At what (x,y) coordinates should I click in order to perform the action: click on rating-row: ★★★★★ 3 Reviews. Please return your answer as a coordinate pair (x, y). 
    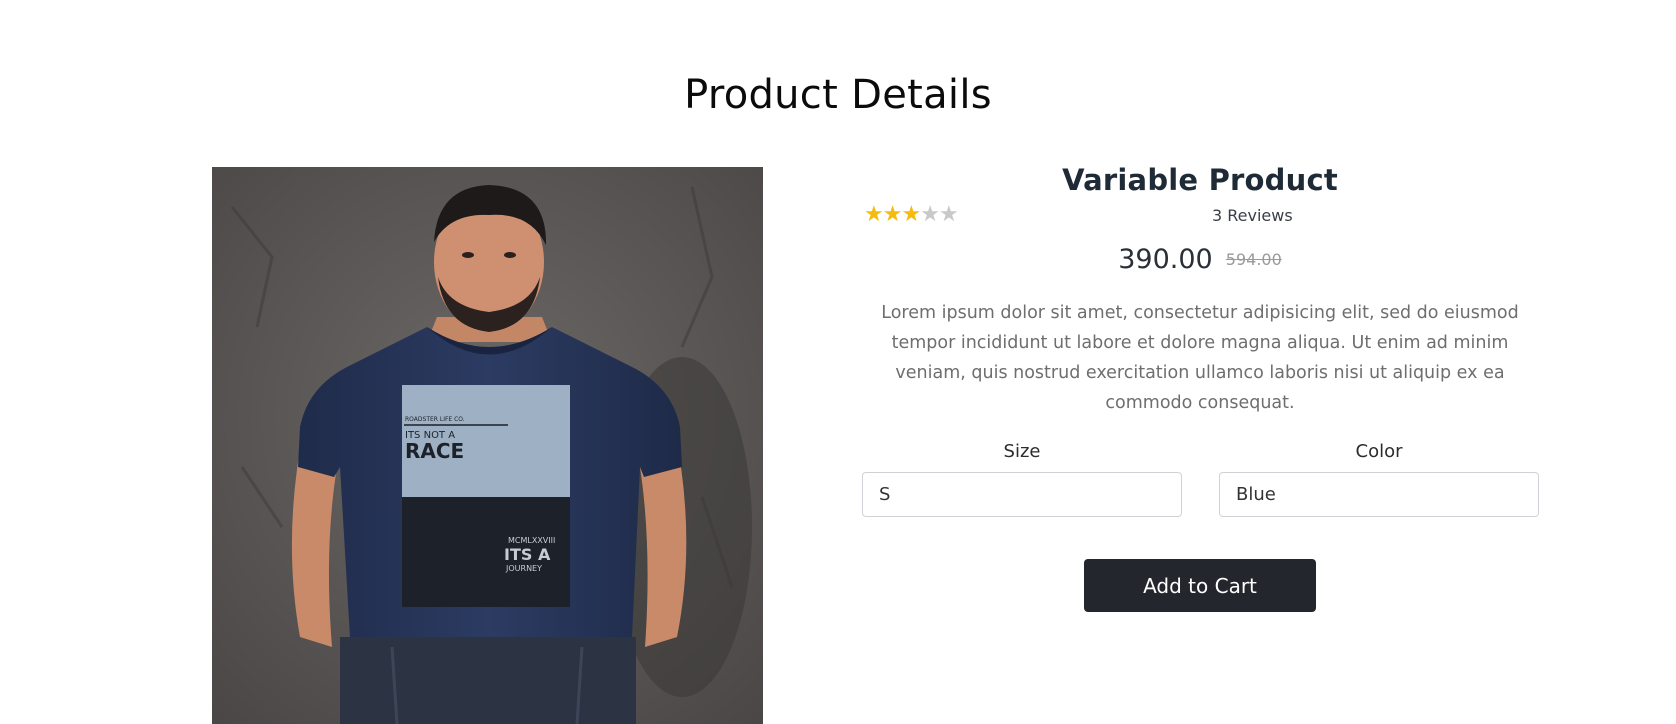
    Looking at the image, I should click on (1200, 216).